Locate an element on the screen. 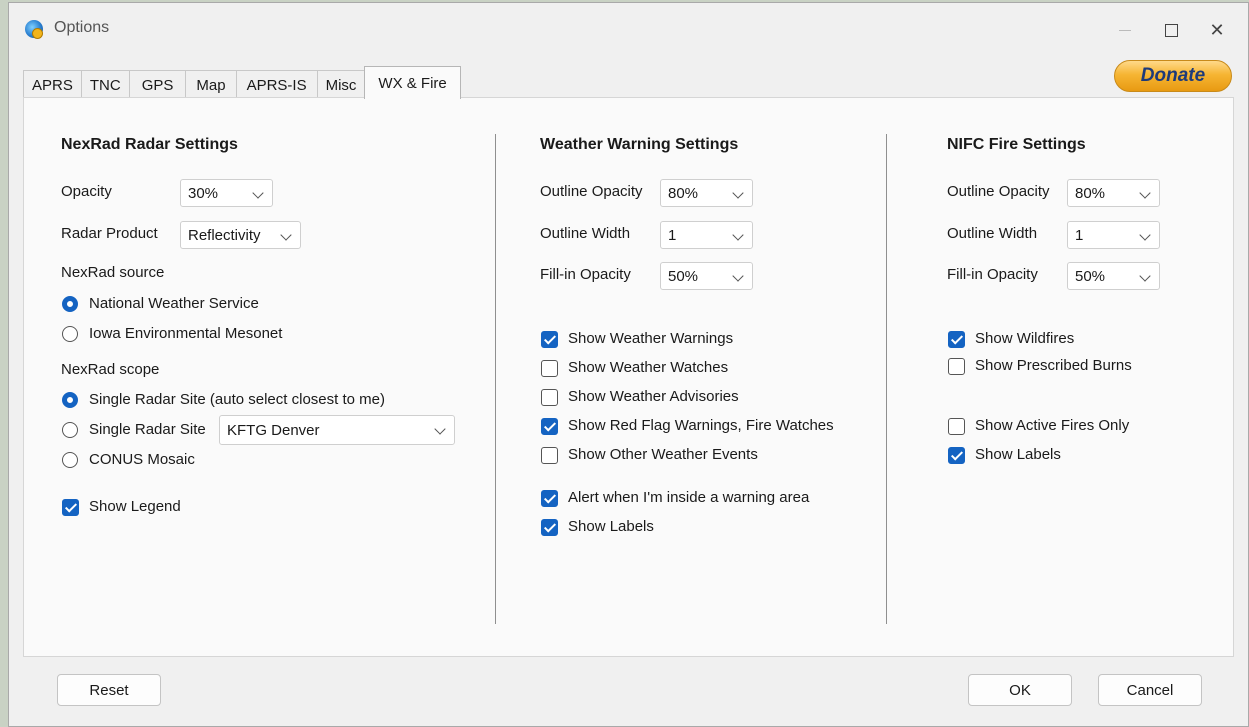 The height and width of the screenshot is (727, 1249). wx-advisories-label: Show Weather Advisories is located at coordinates (653, 396).